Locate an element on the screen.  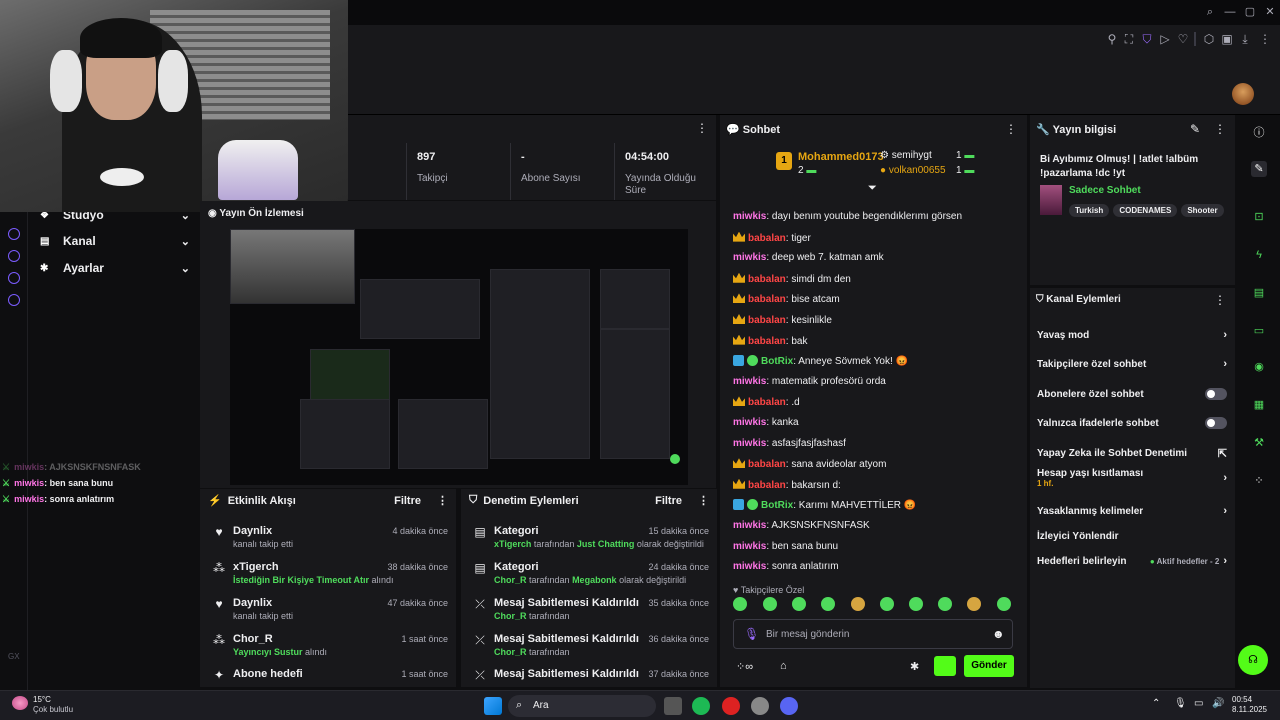
nav-channel: ▤ Kanal ⌄ is located at coordinates (115, 241).